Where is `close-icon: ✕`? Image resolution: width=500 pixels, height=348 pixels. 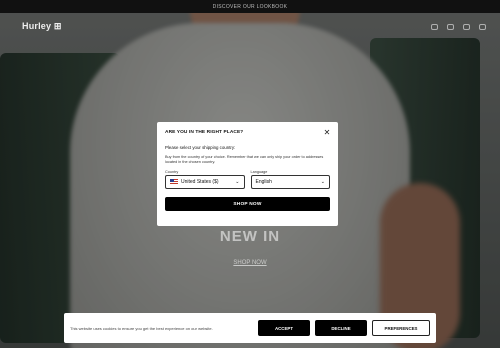 close-icon: ✕ is located at coordinates (327, 133).